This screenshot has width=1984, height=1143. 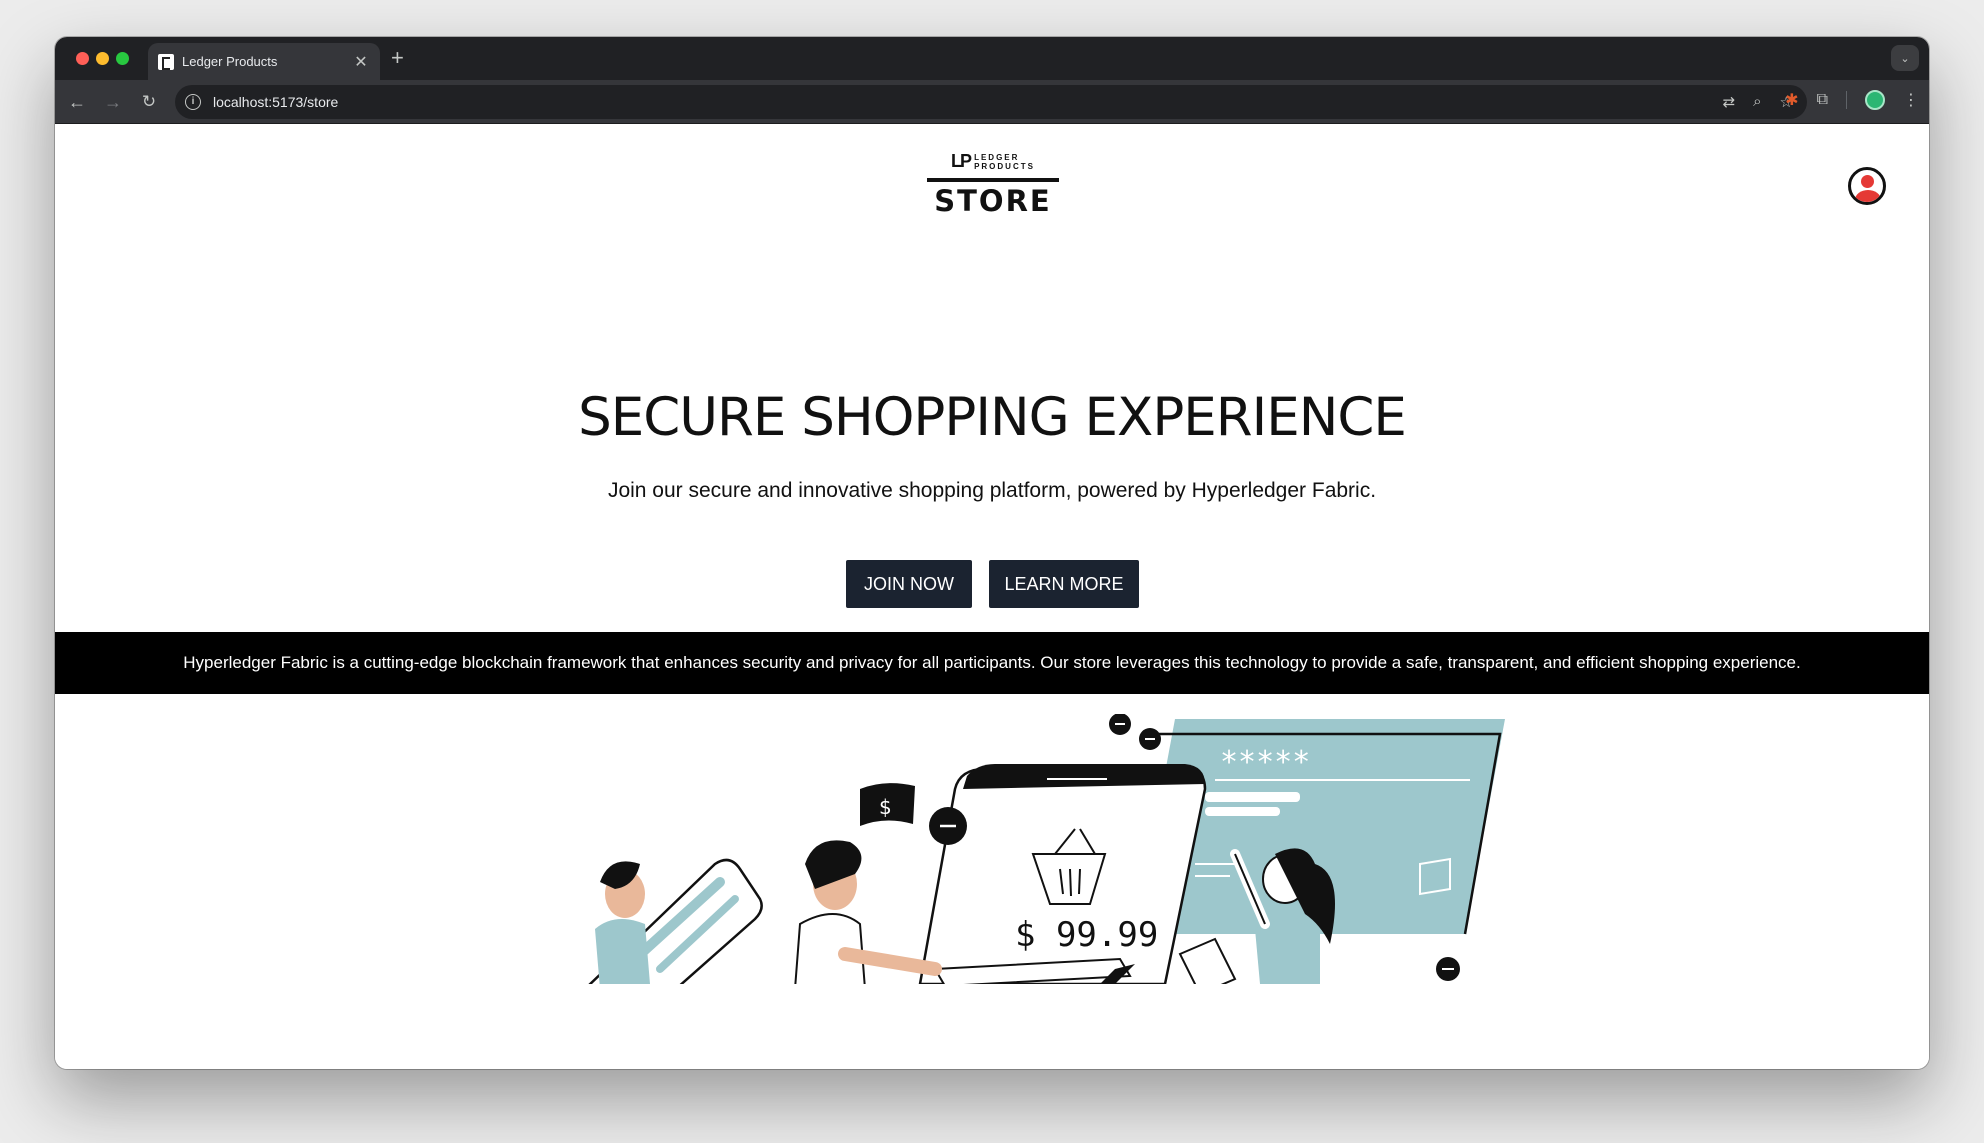 What do you see at coordinates (1086, 935) in the screenshot?
I see `price-text: $ 99.99` at bounding box center [1086, 935].